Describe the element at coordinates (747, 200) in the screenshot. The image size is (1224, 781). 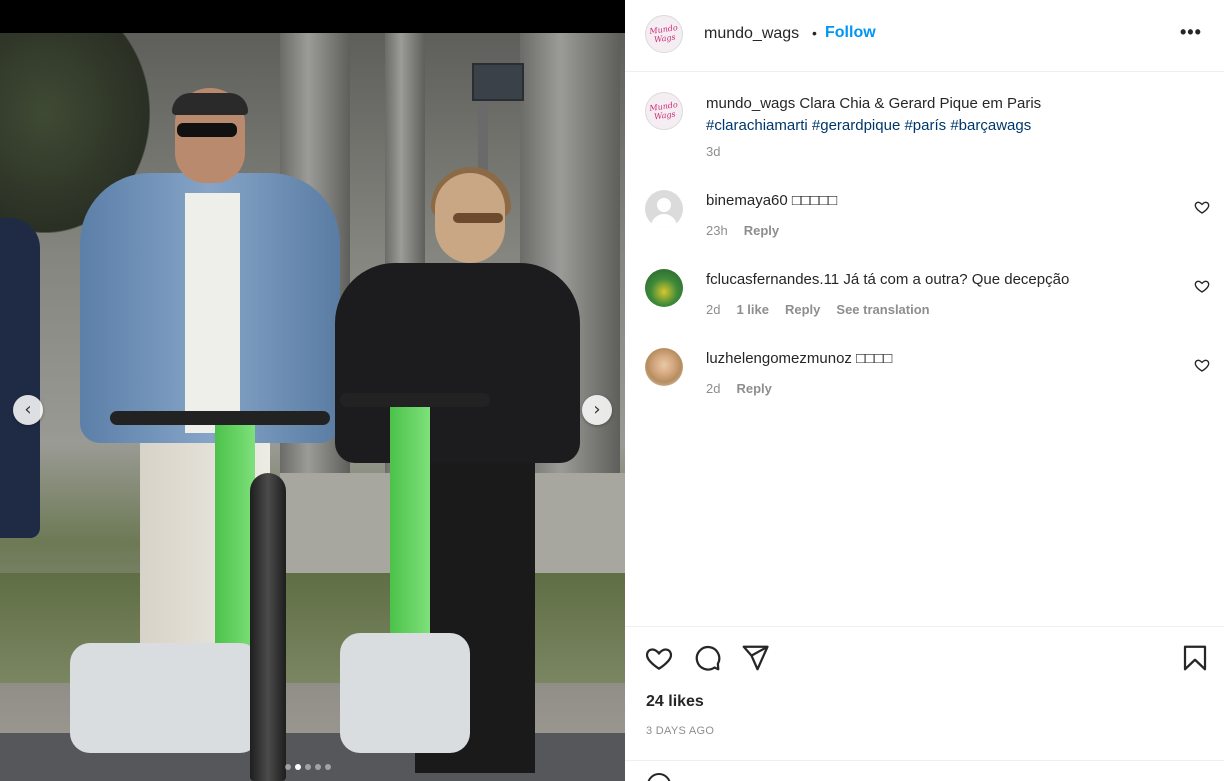
I see `commenter-username: binemaya60` at that location.